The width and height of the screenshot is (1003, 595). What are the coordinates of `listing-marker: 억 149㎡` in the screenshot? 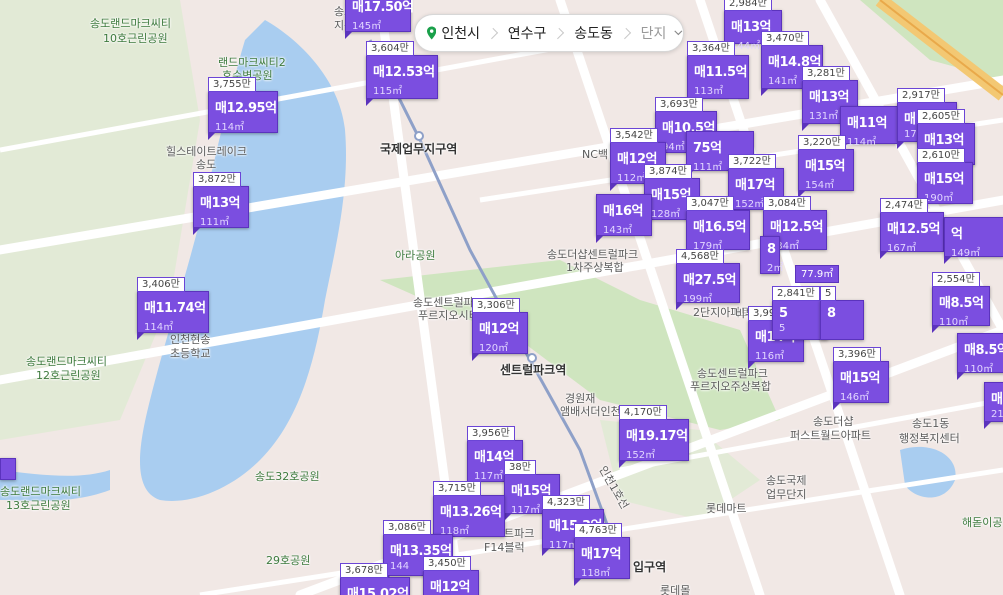 It's located at (973, 240).